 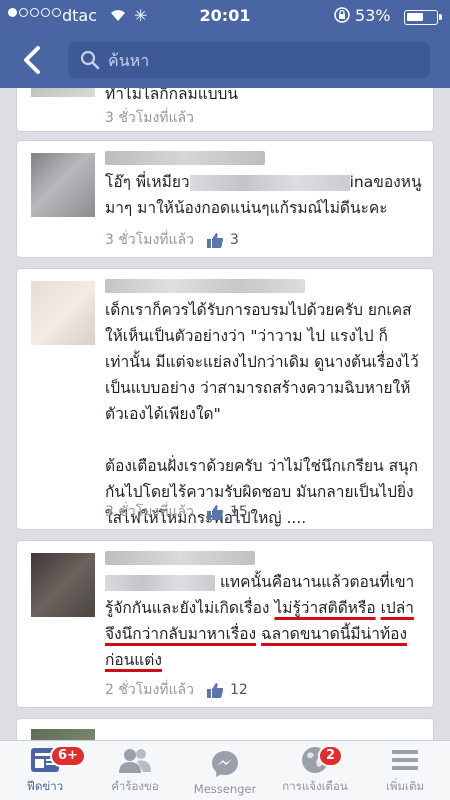 What do you see at coordinates (135, 760) in the screenshot?
I see `friend-requests-icon` at bounding box center [135, 760].